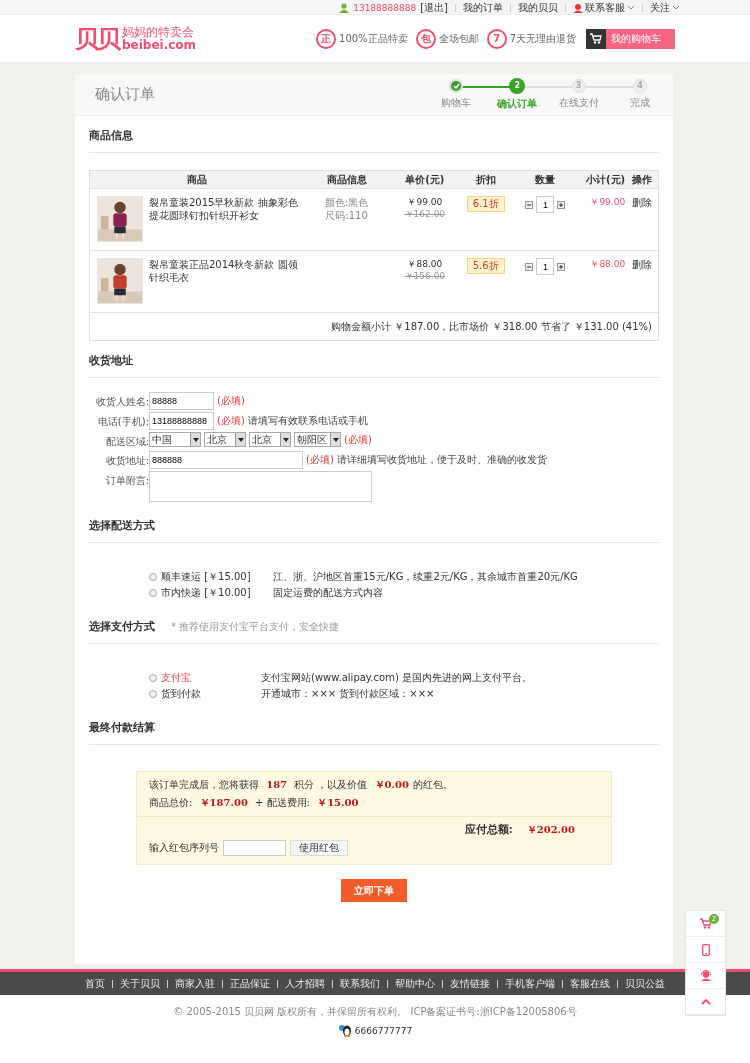  Describe the element at coordinates (485, 179) in the screenshot. I see `column-header: 折扣` at that location.